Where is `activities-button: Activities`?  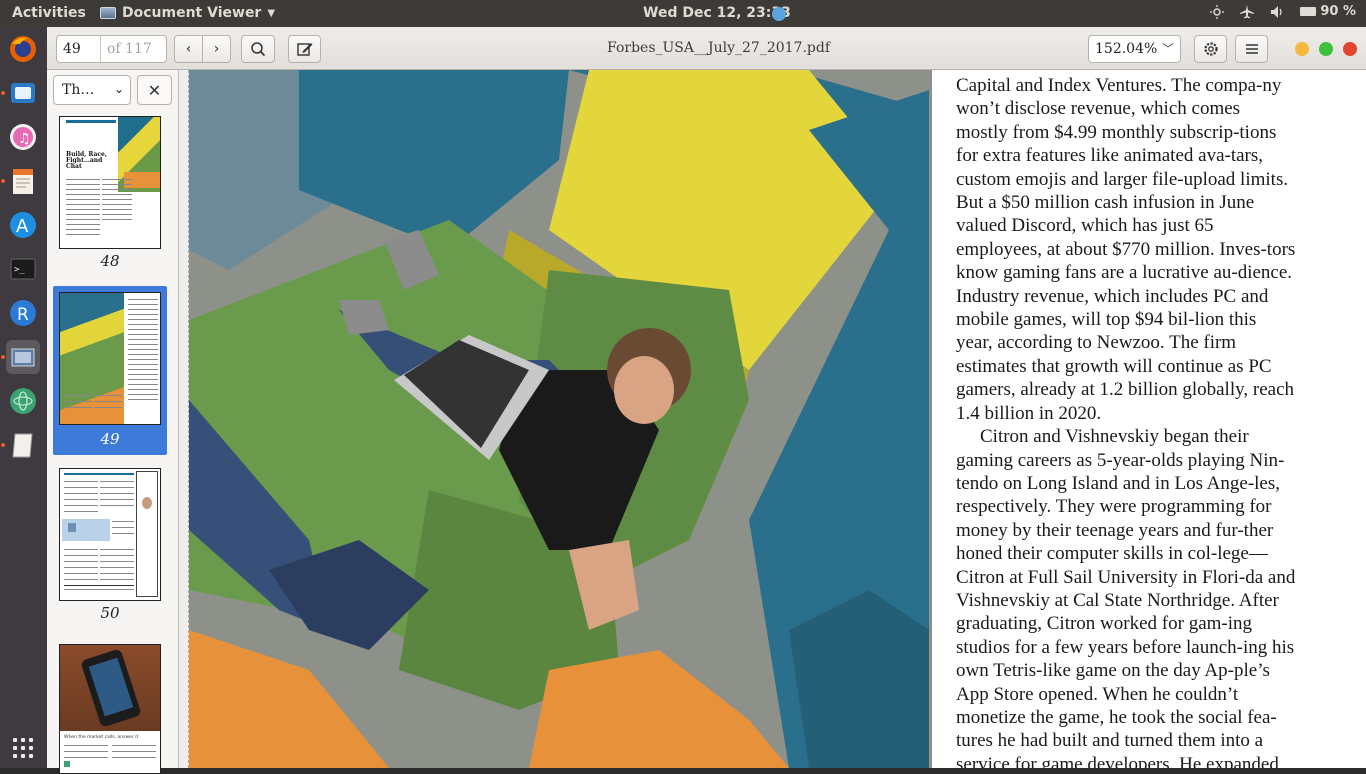 activities-button: Activities is located at coordinates (49, 13).